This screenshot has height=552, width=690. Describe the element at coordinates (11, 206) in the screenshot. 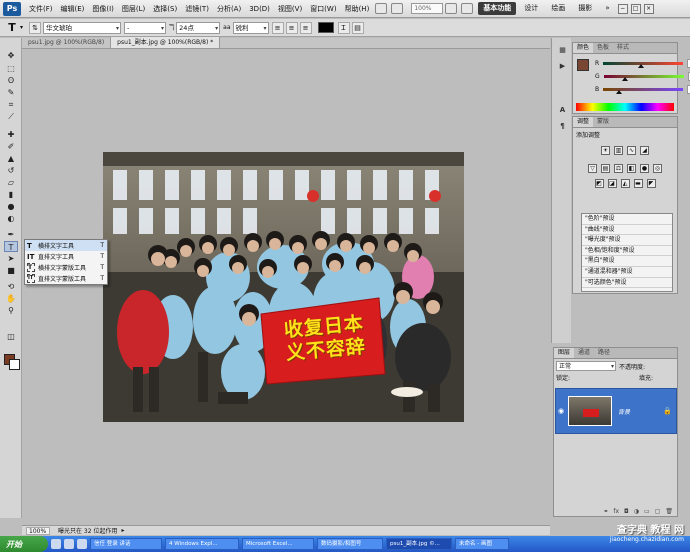

I see `blur-tool-icon: ●` at that location.